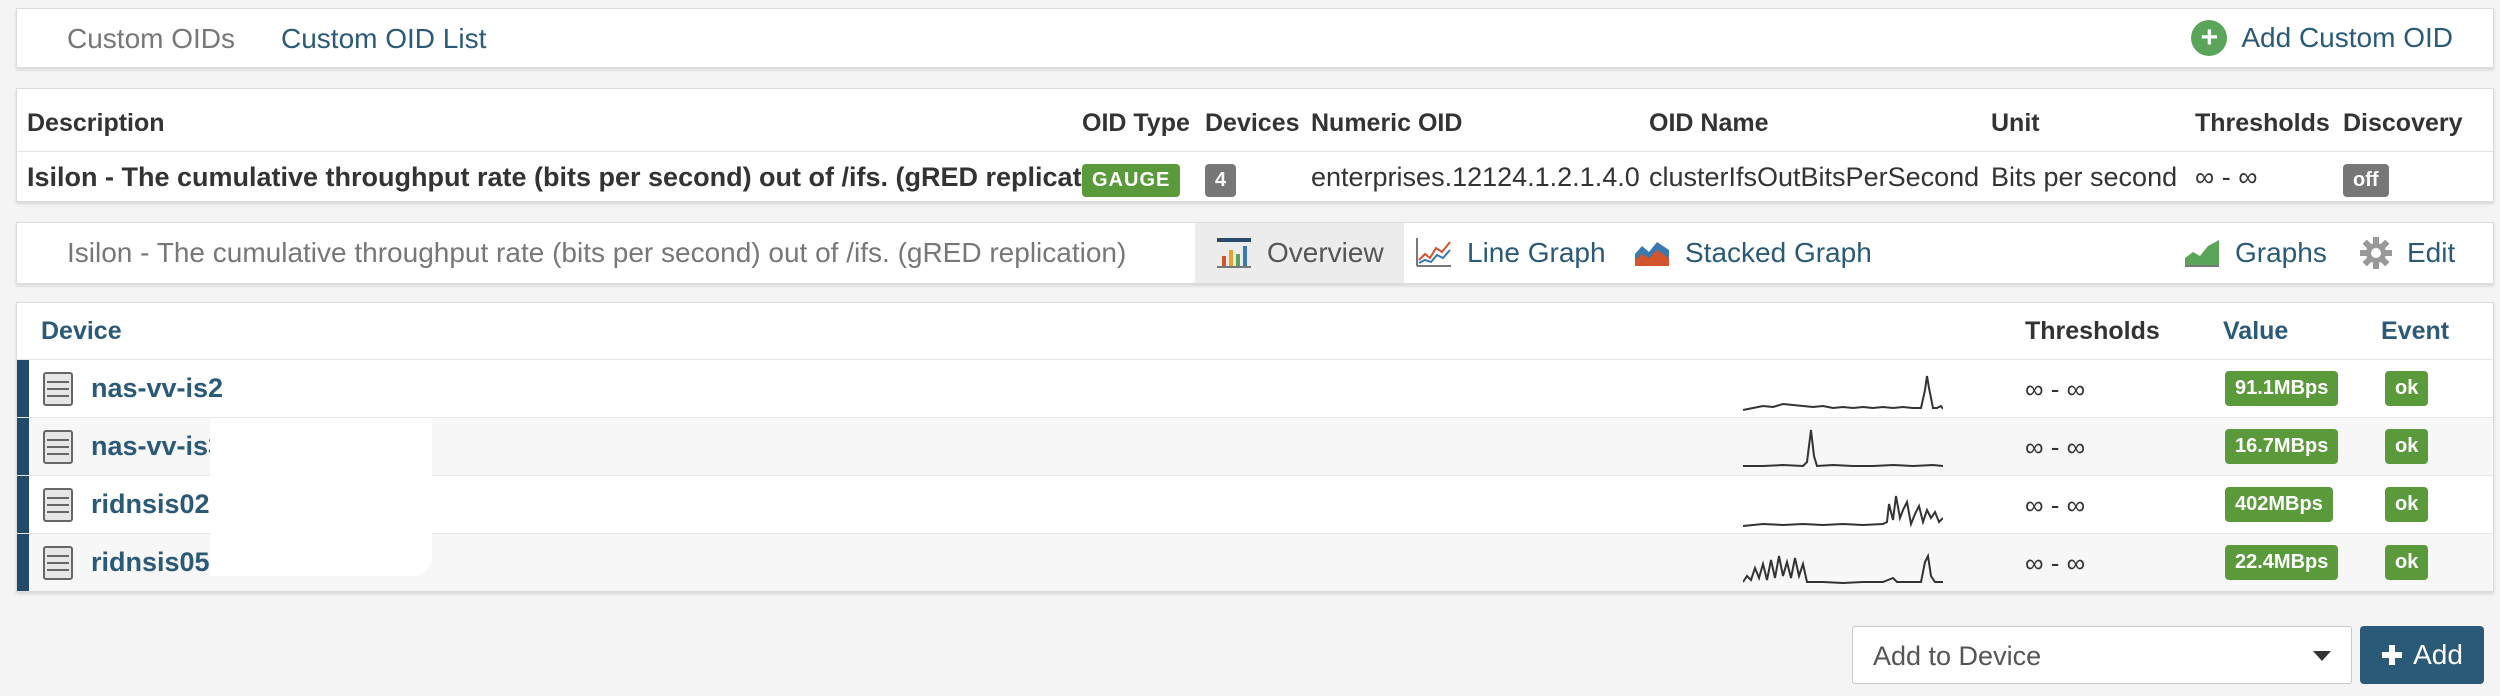 The image size is (2500, 696). What do you see at coordinates (2431, 252) in the screenshot?
I see `tab-edit-label: Edit` at bounding box center [2431, 252].